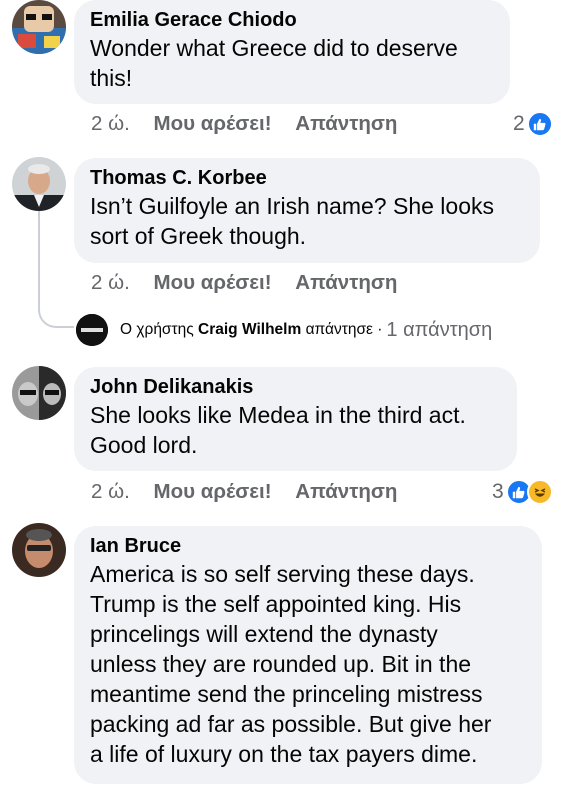 Image resolution: width=564 pixels, height=798 pixels. What do you see at coordinates (282, 574) in the screenshot?
I see `comment-text-line: America is so self serving these days.` at bounding box center [282, 574].